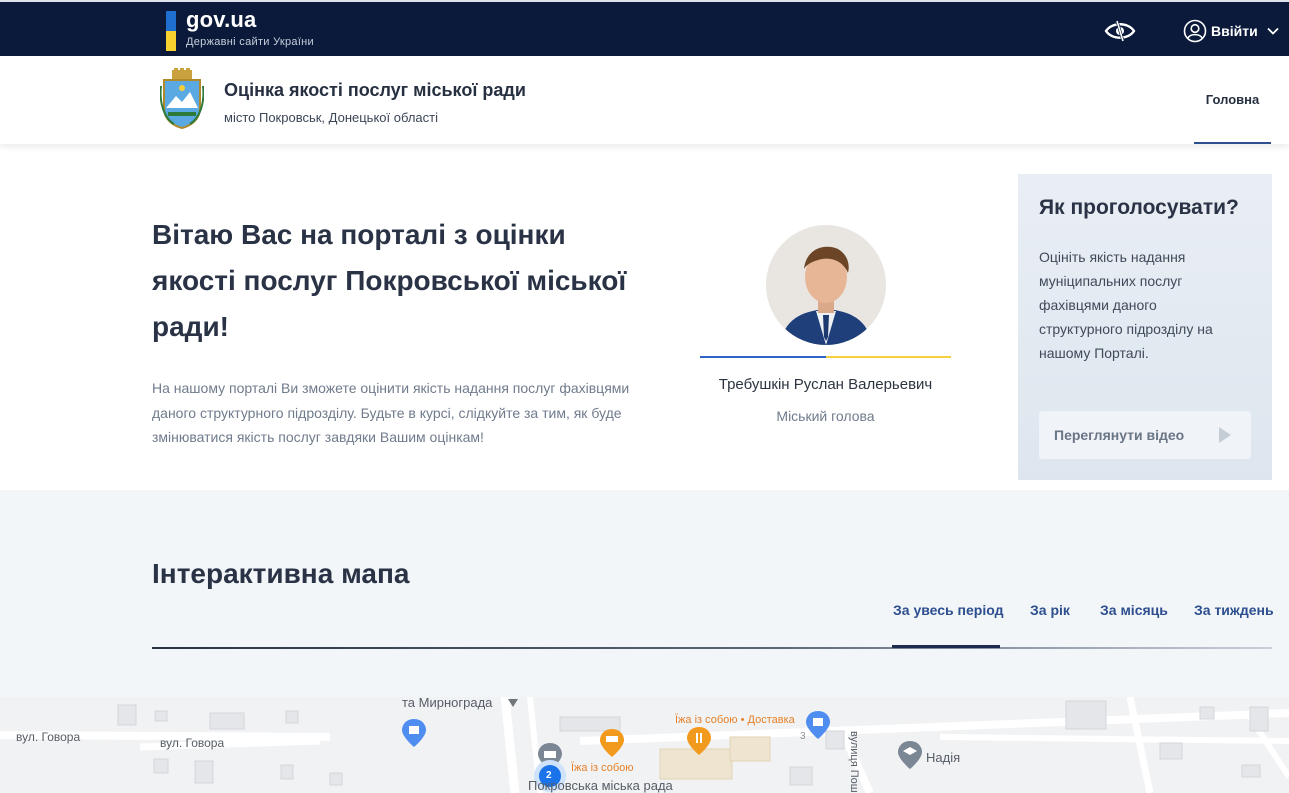 The image size is (1289, 793). Describe the element at coordinates (1120, 31) in the screenshot. I see `accessibility-eye-icon` at that location.